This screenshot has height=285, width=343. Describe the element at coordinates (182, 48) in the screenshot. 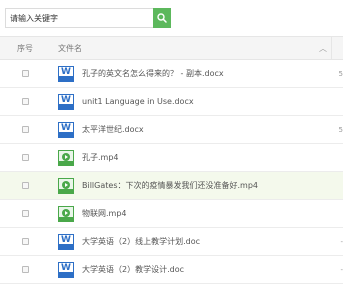

I see `column-header-name: 文件名` at that location.